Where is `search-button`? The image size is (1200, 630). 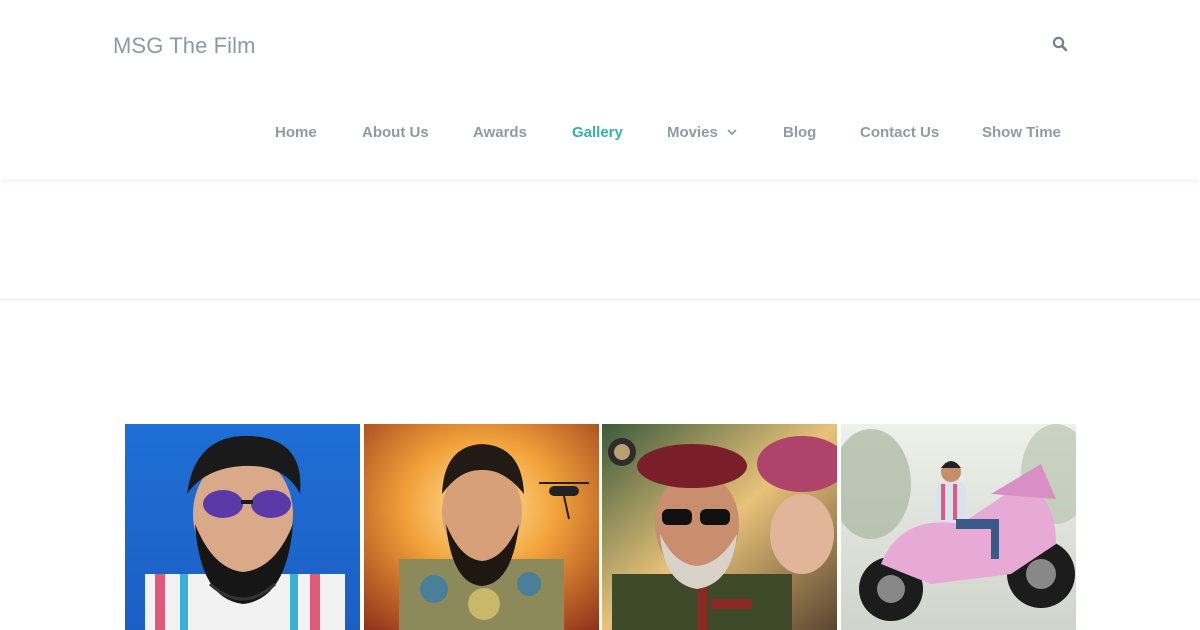
search-button is located at coordinates (1060, 44).